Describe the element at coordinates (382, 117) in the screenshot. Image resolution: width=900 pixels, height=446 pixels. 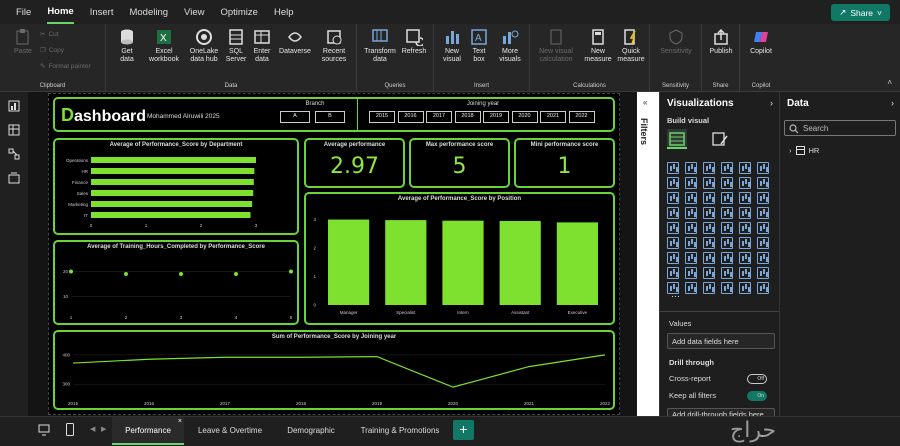
I see `year-option-2015: 2015` at that location.